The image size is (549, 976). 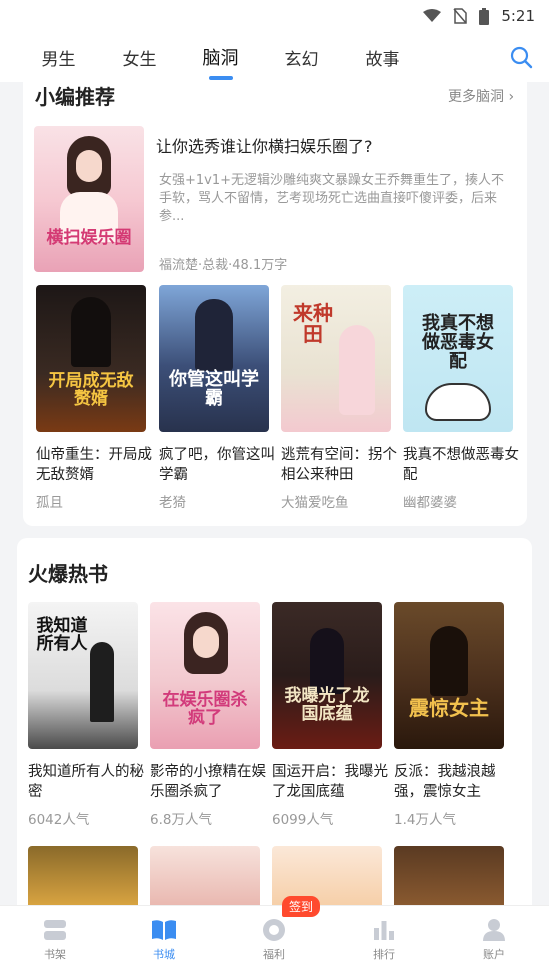 I want to click on book-cover: 震惊女主, so click(x=449, y=675).